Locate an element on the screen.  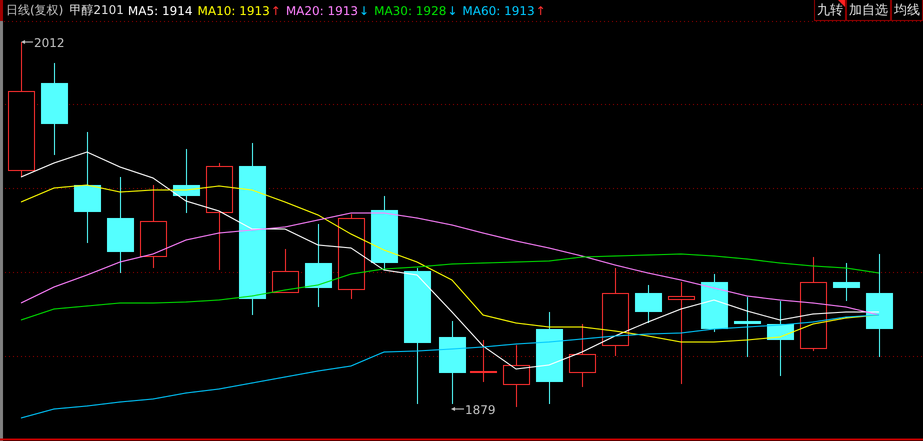
moving-average-value: MA30: 1928↓ is located at coordinates (416, 11).